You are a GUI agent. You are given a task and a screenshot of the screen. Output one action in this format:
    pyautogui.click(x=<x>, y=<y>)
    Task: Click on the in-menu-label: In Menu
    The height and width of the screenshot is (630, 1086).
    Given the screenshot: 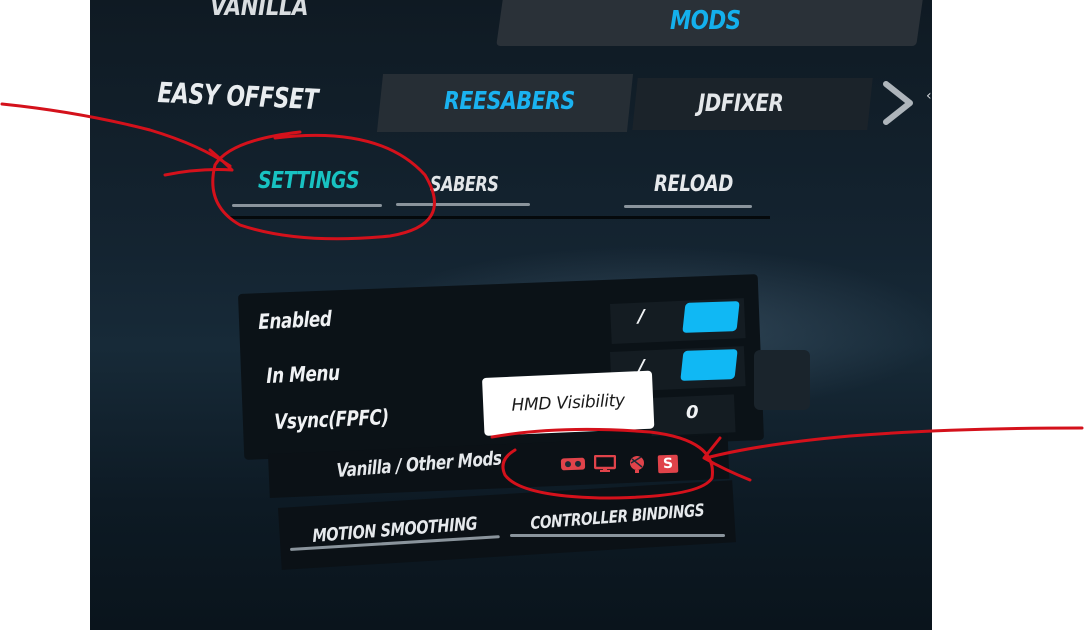 What is the action you would take?
    pyautogui.click(x=303, y=374)
    